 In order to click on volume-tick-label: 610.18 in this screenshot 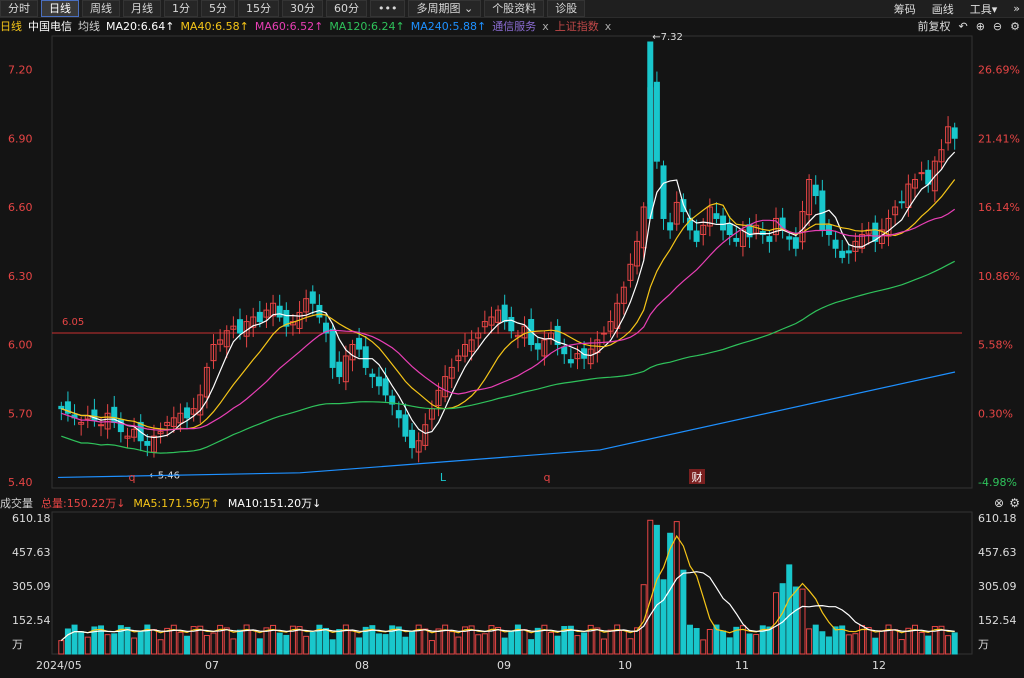, I will do `click(997, 518)`.